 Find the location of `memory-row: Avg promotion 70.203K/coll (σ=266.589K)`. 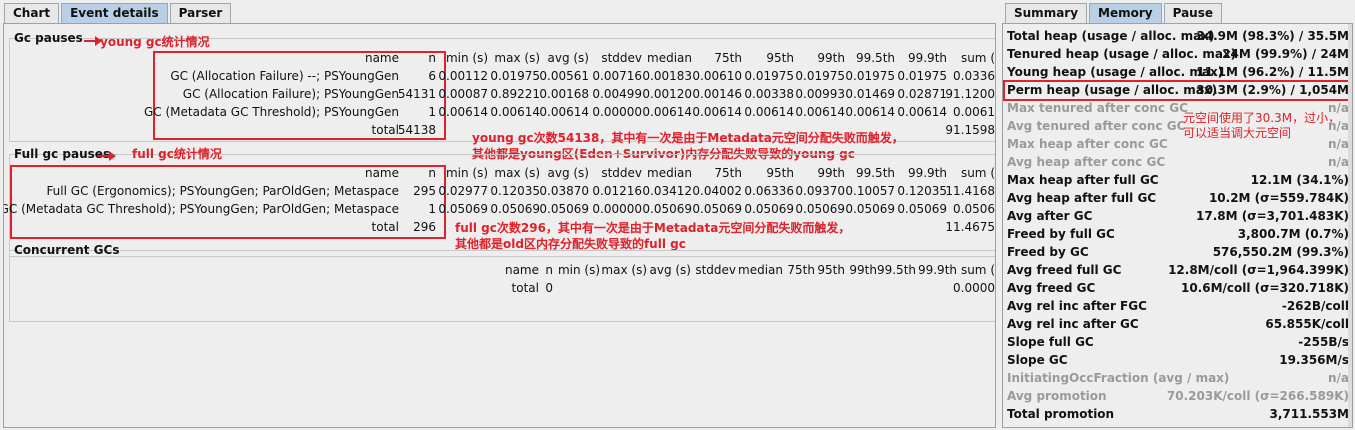

memory-row: Avg promotion 70.203K/coll (σ=266.589K) is located at coordinates (1178, 396).